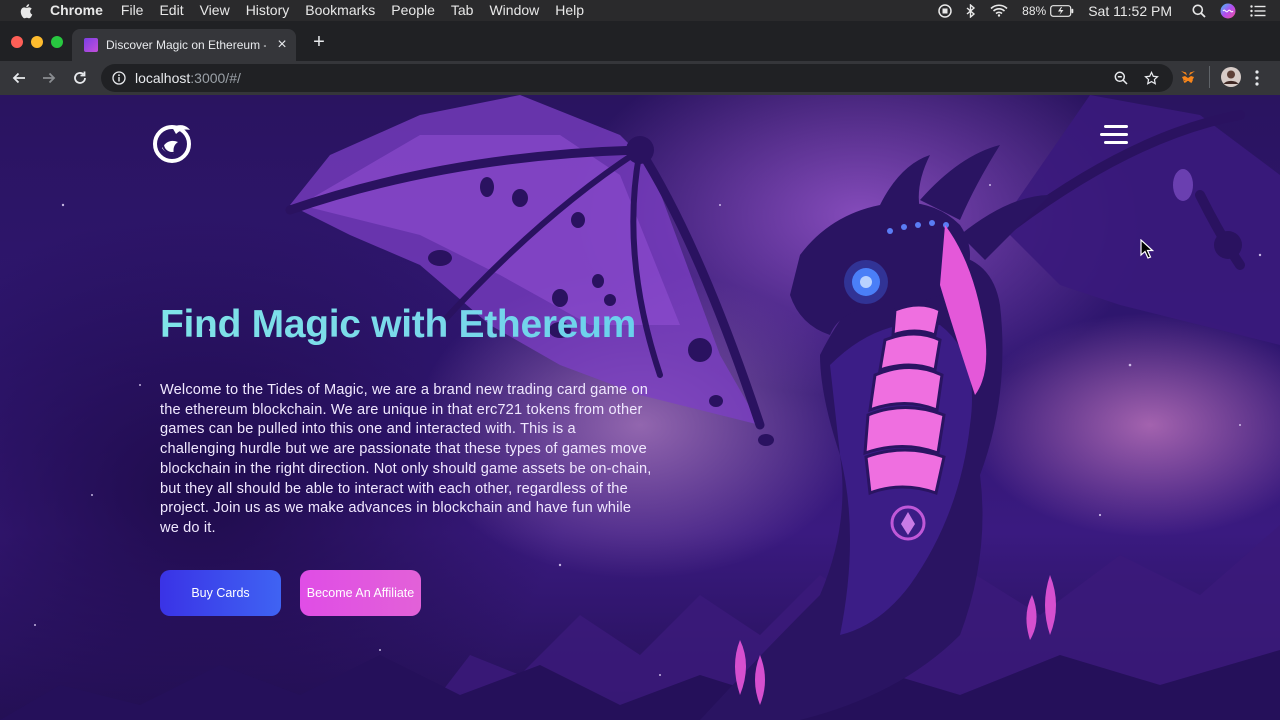 The width and height of the screenshot is (1280, 720). Describe the element at coordinates (26, 11) in the screenshot. I see `apple-icon` at that location.